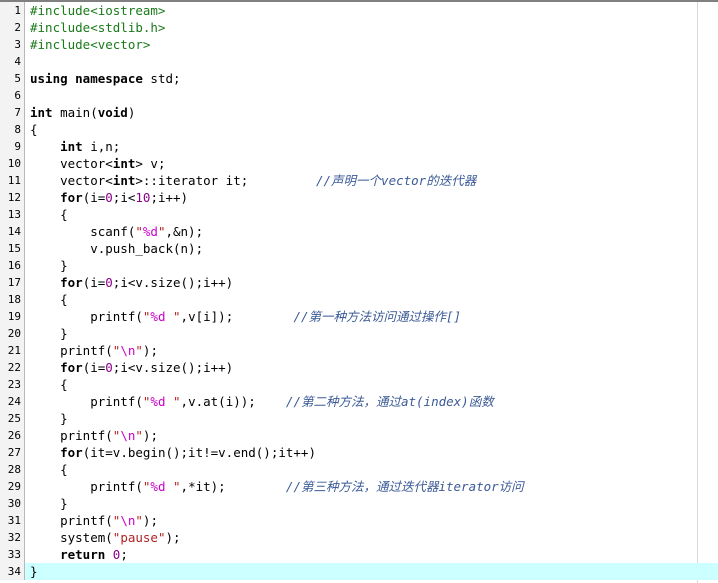 This screenshot has width=718, height=583. I want to click on code-line-text: return 0;, so click(371, 554).